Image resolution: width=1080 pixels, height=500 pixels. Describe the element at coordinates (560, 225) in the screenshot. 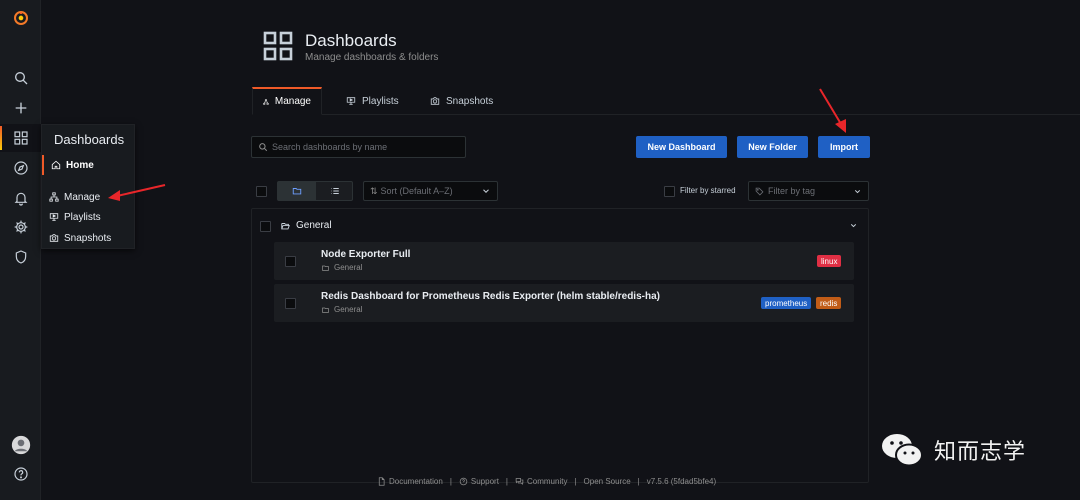

I see `folder-row-general: General` at that location.